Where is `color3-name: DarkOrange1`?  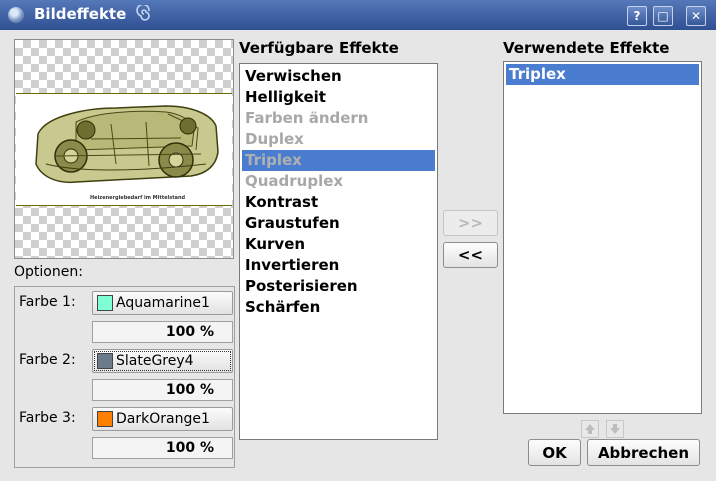 color3-name: DarkOrange1 is located at coordinates (163, 419).